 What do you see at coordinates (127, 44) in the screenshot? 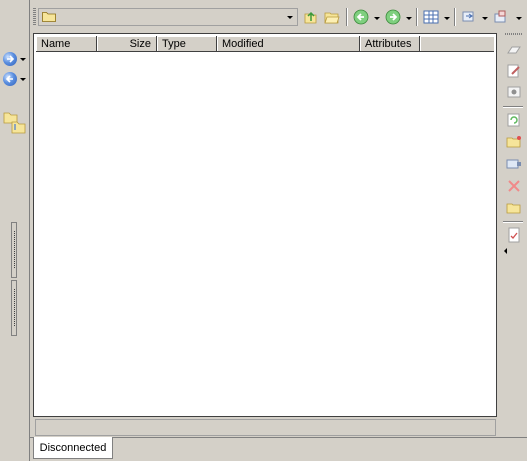
I see `column-header-size: Size` at bounding box center [127, 44].